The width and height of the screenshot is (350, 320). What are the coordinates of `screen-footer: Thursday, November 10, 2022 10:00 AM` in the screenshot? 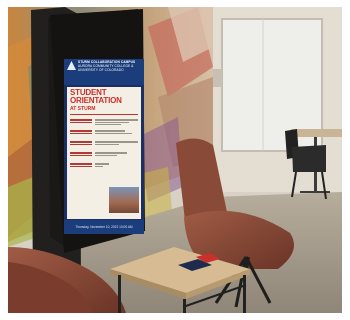 It's located at (104, 227).